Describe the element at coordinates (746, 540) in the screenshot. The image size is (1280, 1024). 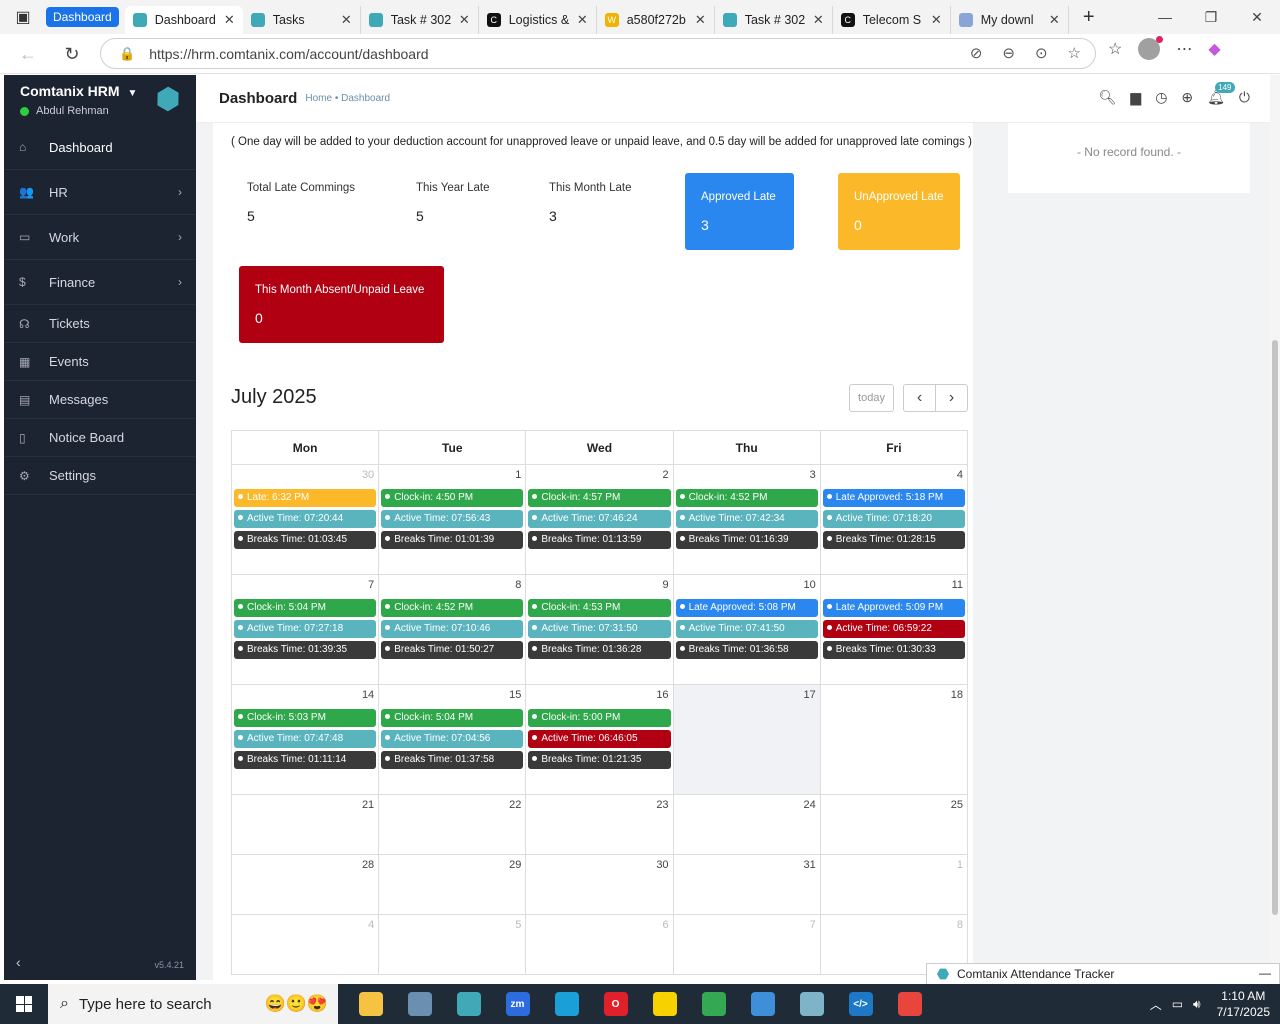
I see `calendar-event: Breaks Time: 01:16:39` at that location.